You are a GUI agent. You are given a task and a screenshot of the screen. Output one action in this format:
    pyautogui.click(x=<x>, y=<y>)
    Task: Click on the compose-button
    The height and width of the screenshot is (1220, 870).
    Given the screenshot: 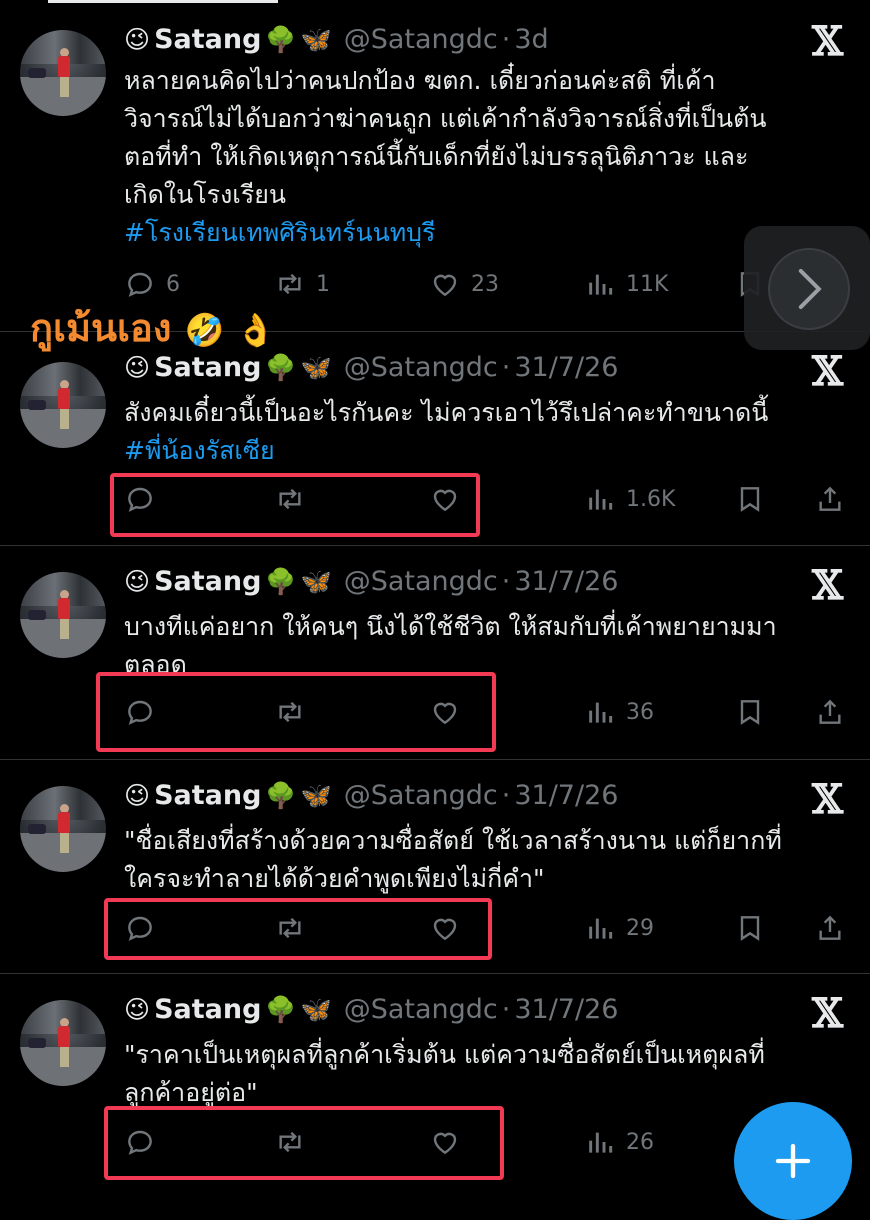 What is the action you would take?
    pyautogui.click(x=793, y=1161)
    